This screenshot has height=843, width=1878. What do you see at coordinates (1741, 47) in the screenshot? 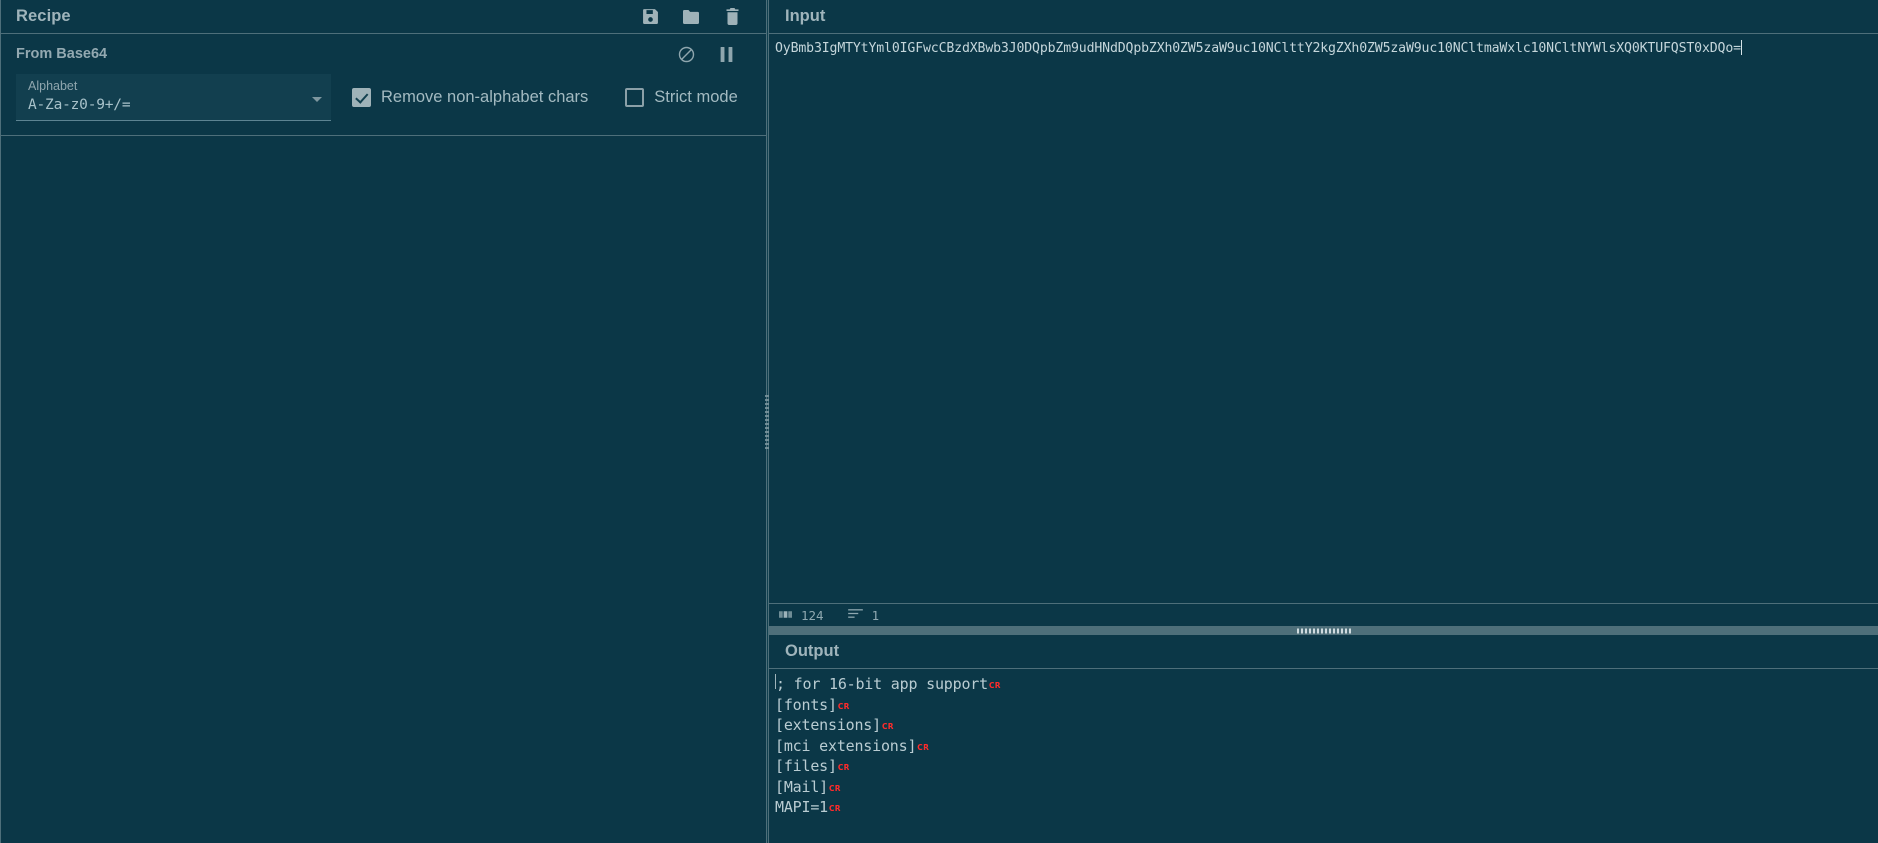
I see `text-cursor` at bounding box center [1741, 47].